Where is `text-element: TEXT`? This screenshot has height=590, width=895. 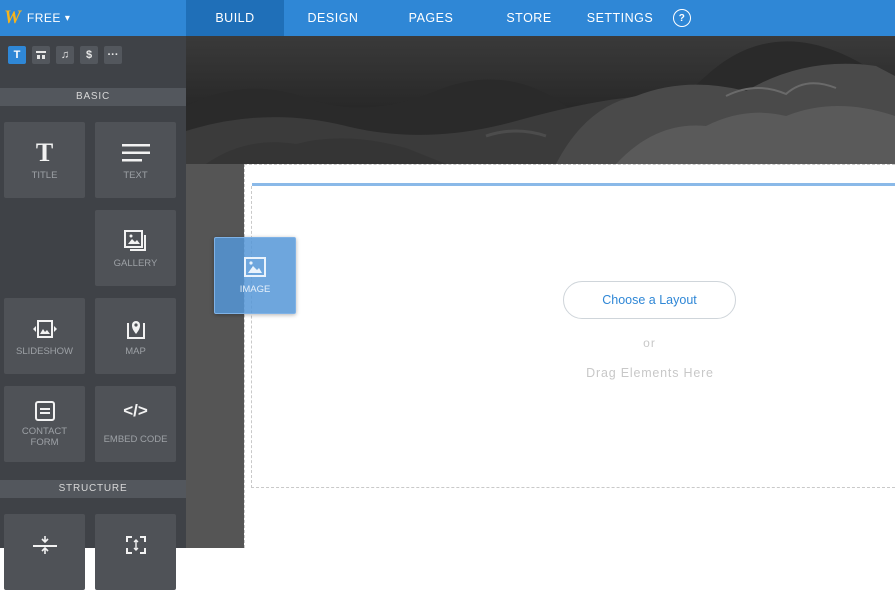
text-element: TEXT is located at coordinates (135, 160).